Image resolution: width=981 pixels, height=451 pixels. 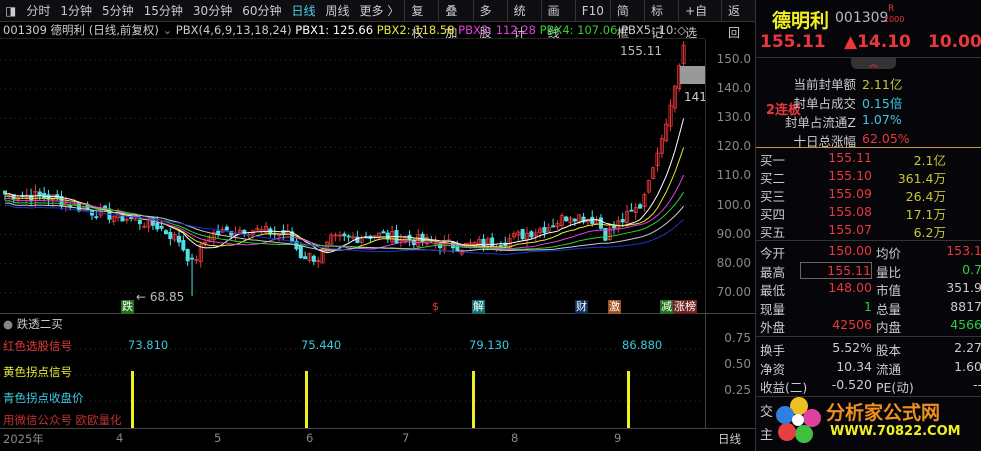 I want to click on last-price-label: 141., so click(x=694, y=97).